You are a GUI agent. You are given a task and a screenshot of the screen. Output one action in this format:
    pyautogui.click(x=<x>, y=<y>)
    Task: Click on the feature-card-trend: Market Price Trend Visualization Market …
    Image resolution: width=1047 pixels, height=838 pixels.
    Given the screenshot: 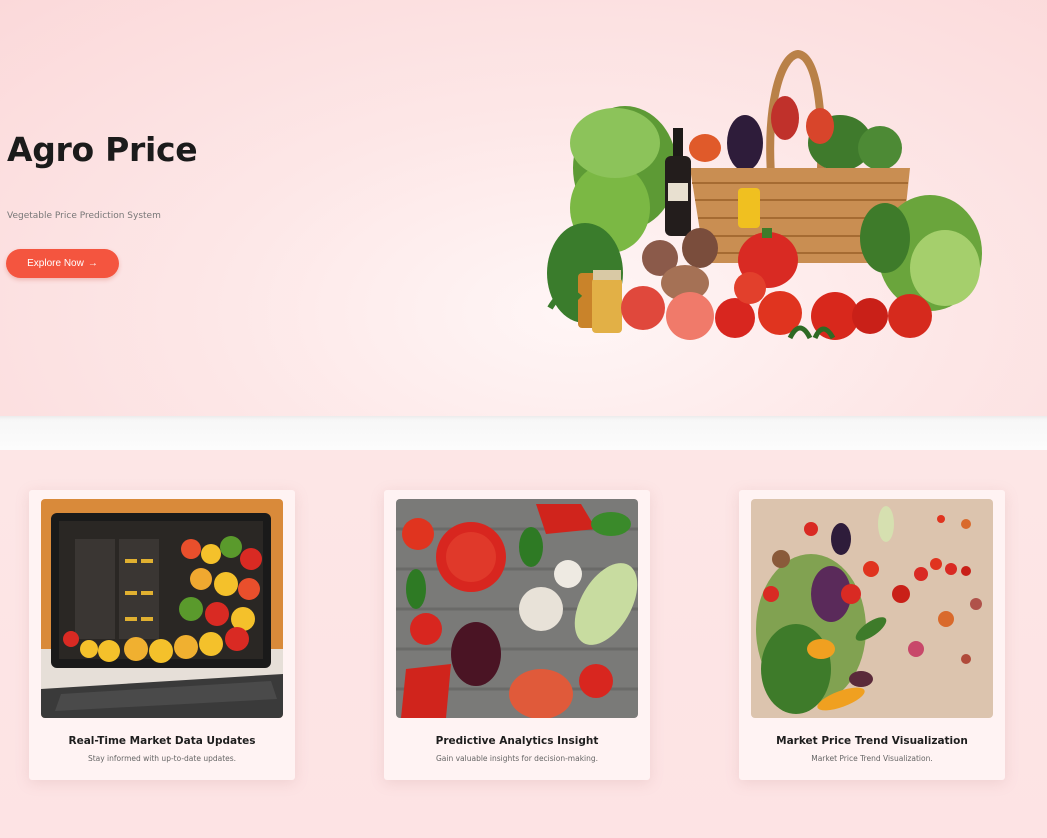 What is the action you would take?
    pyautogui.click(x=872, y=635)
    